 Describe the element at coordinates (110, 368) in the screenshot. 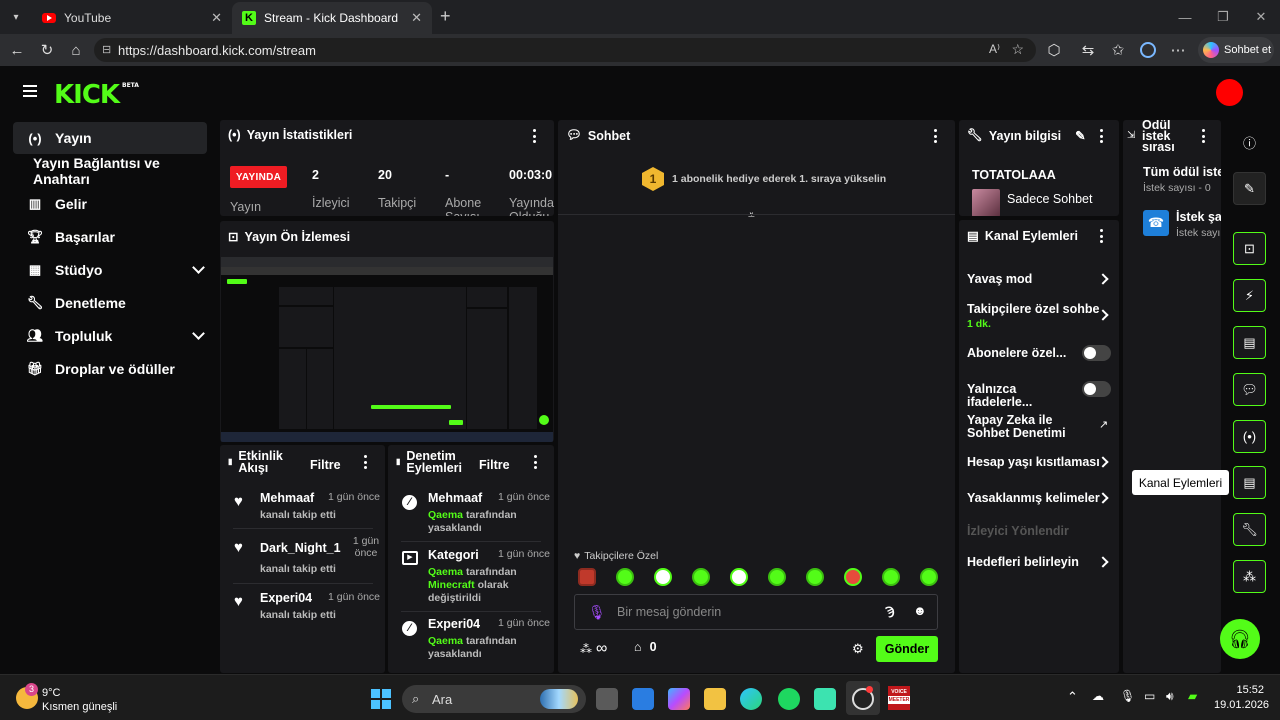

I see `sidebar-item-drops: 🎁︎ Droplar ve ödüller` at that location.